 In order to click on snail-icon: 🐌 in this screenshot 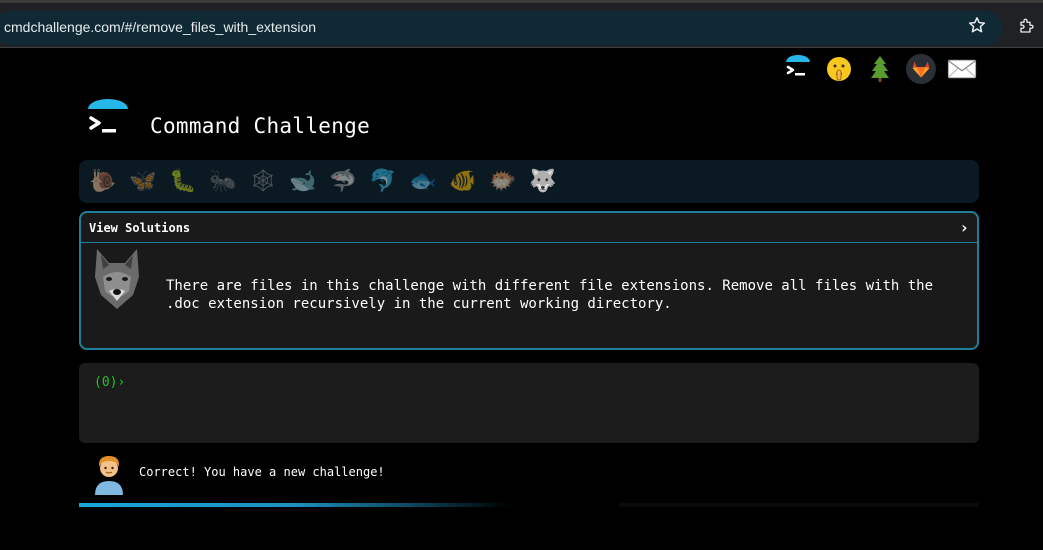, I will do `click(103, 182)`.